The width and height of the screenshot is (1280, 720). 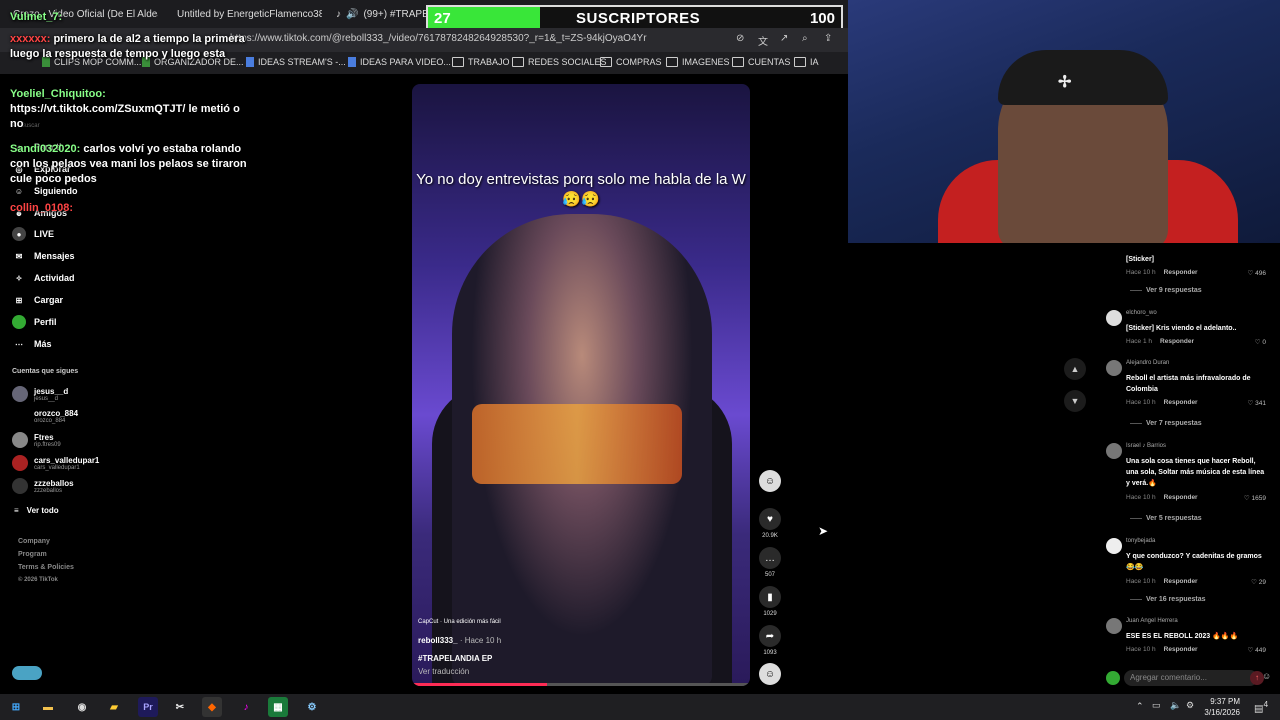 What do you see at coordinates (806, 62) in the screenshot?
I see `bookmark-folder: IA` at bounding box center [806, 62].